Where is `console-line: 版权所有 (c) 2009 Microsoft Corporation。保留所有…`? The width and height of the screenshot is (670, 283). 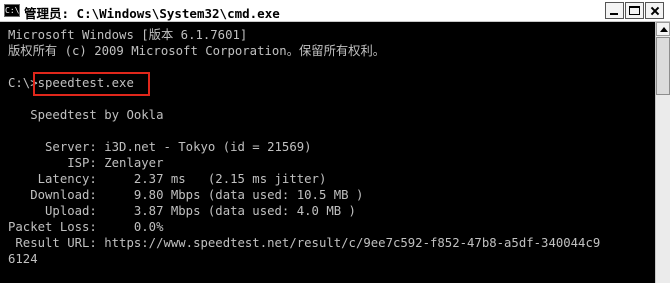 console-line: 版权所有 (c) 2009 Microsoft Corporation。保留所有… is located at coordinates (197, 51).